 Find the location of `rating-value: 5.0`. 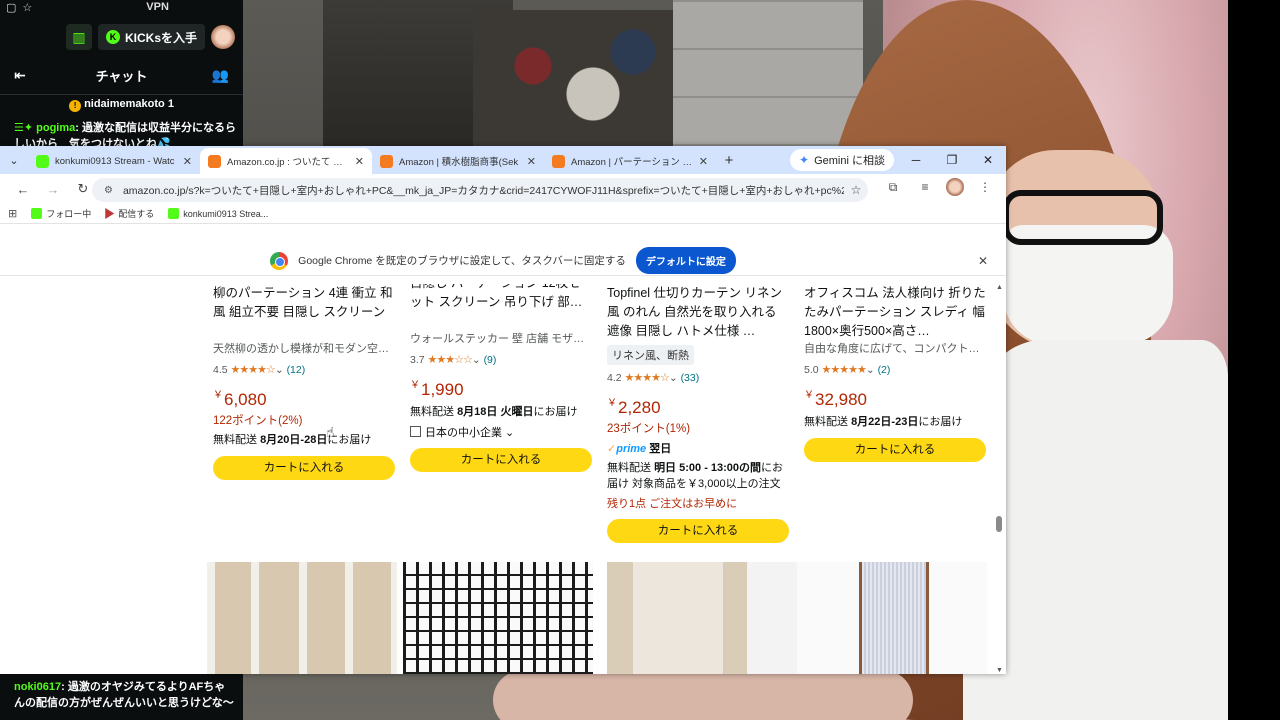

rating-value: 5.0 is located at coordinates (811, 370).